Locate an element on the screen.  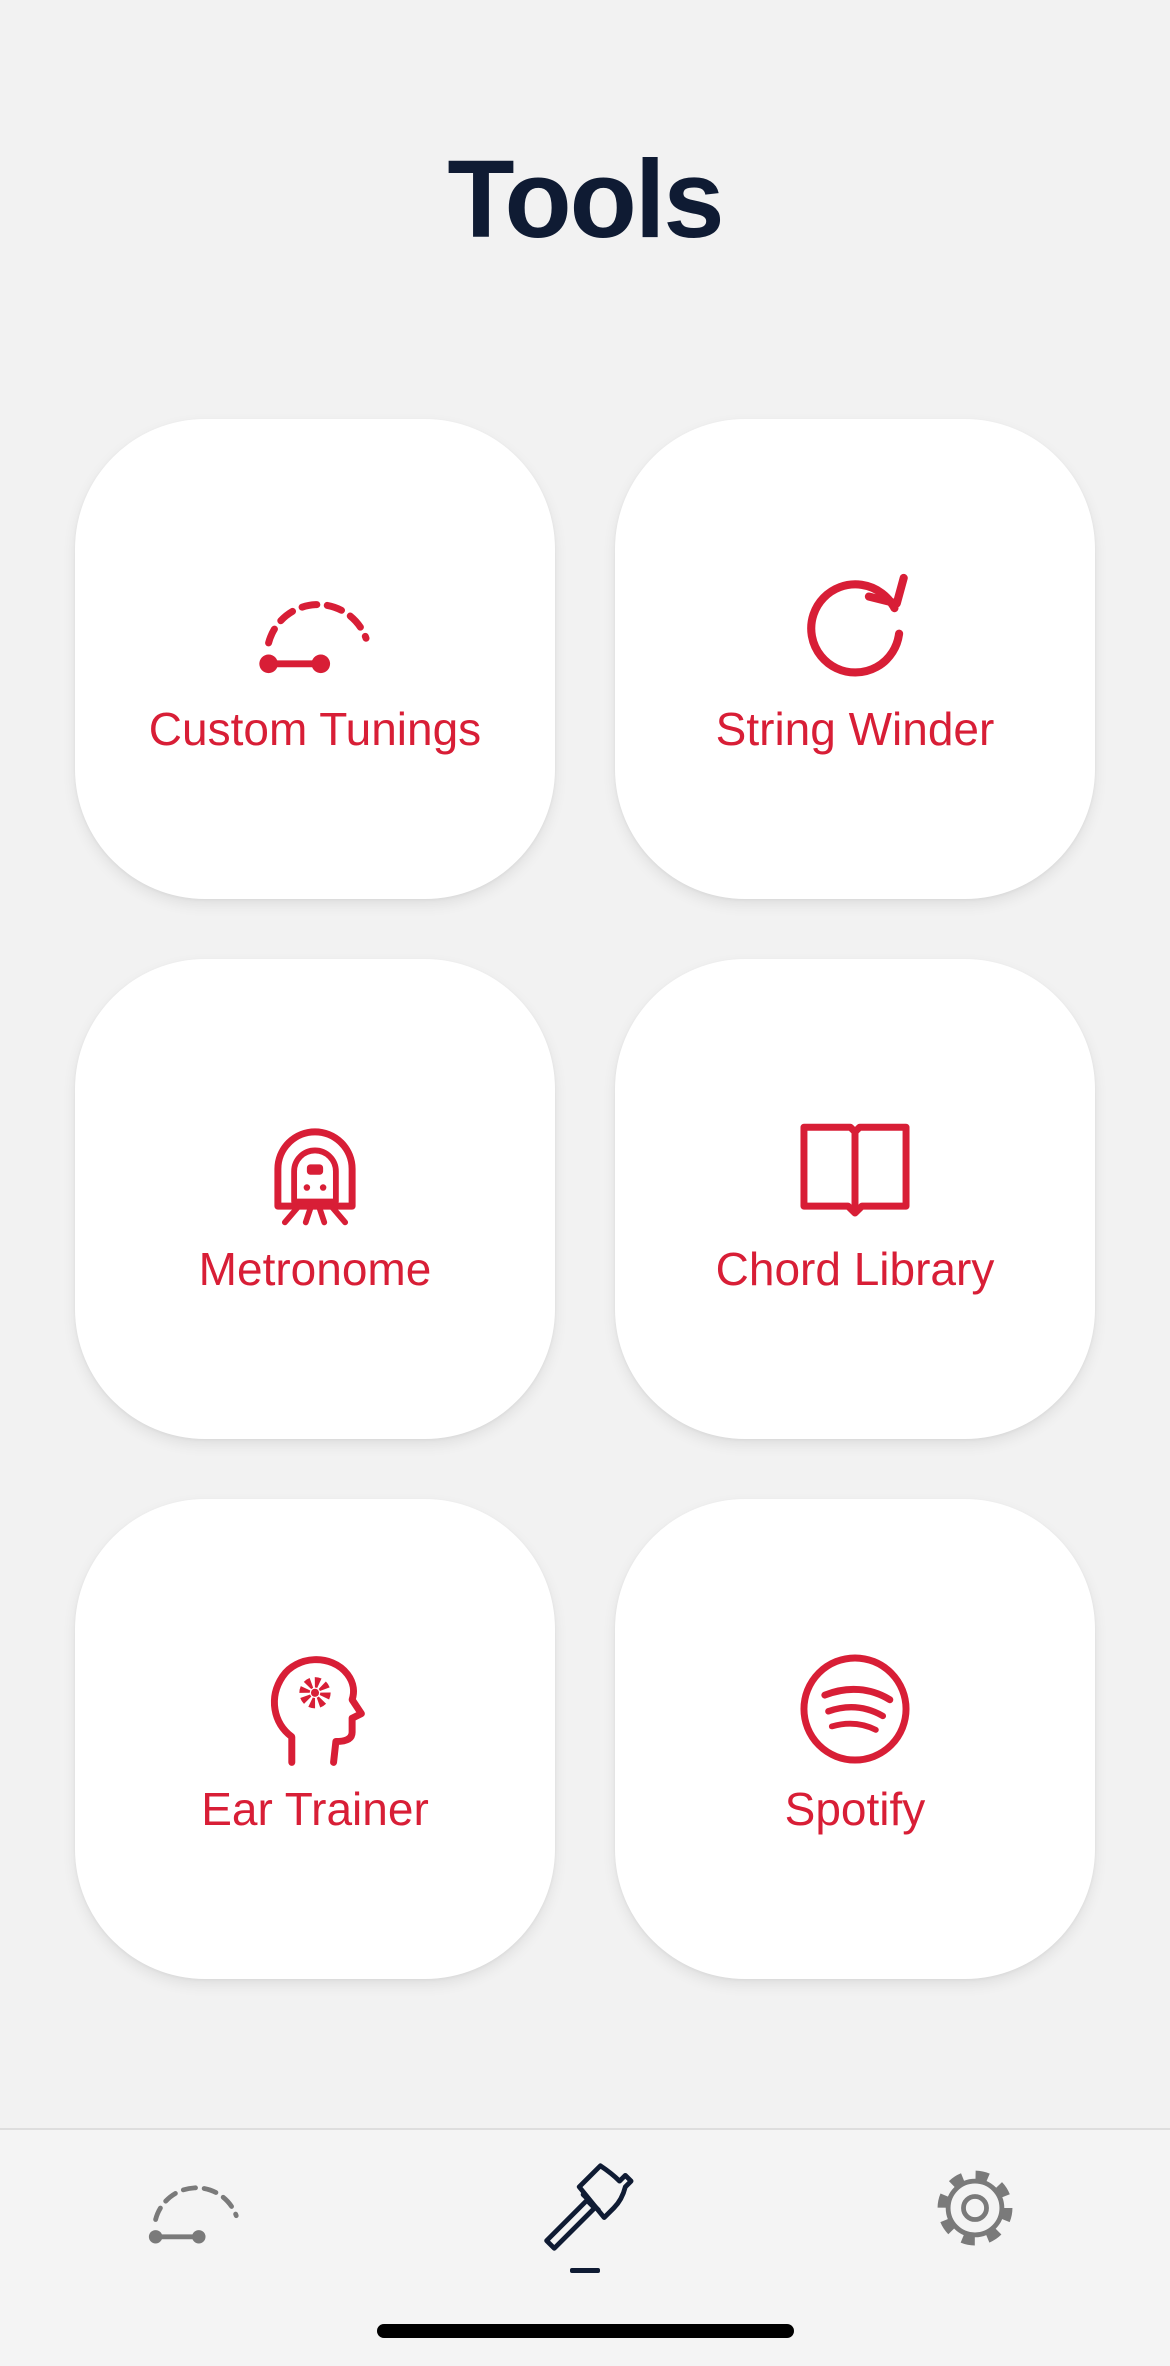
chord-library-tile: Chord Library is located at coordinates (855, 1199).